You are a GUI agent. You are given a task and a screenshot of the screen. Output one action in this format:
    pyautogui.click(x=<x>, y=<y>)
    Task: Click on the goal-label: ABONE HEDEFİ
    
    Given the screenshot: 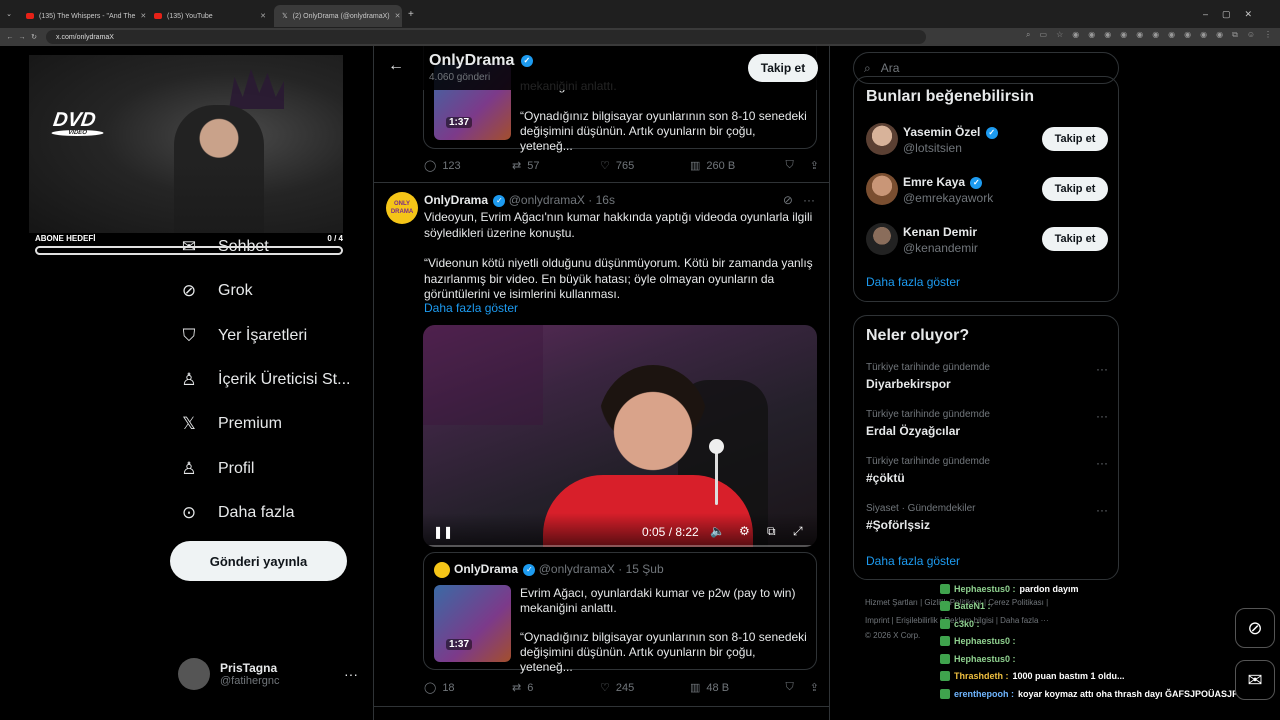 What is the action you would take?
    pyautogui.click(x=65, y=238)
    